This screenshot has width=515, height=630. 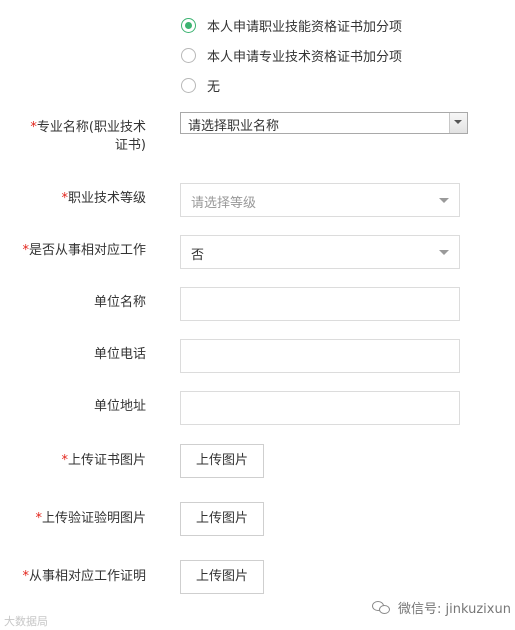 What do you see at coordinates (320, 356) in the screenshot?
I see `unit-phone-input` at bounding box center [320, 356].